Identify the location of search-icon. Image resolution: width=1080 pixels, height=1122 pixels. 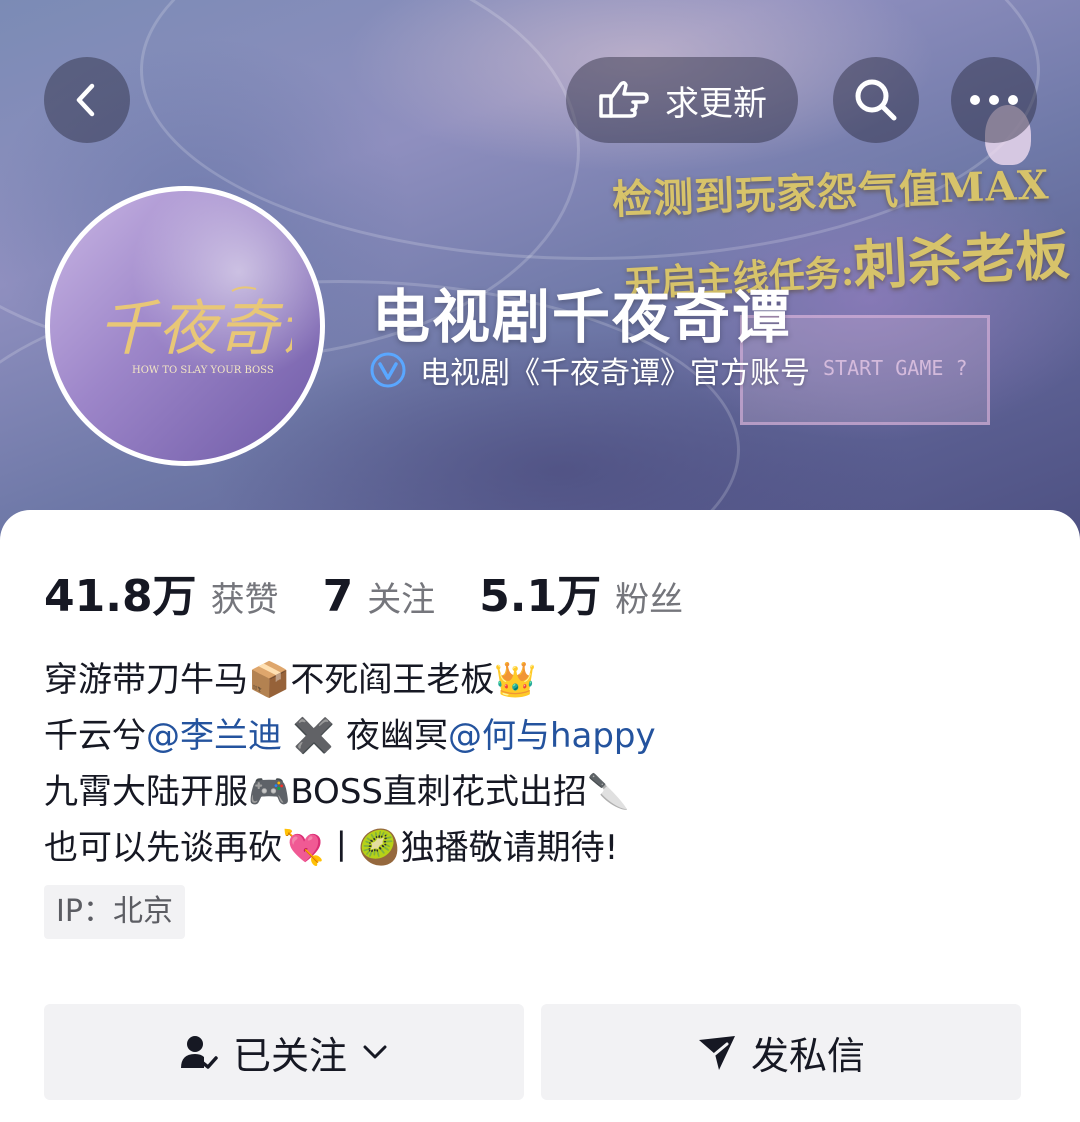
(876, 100).